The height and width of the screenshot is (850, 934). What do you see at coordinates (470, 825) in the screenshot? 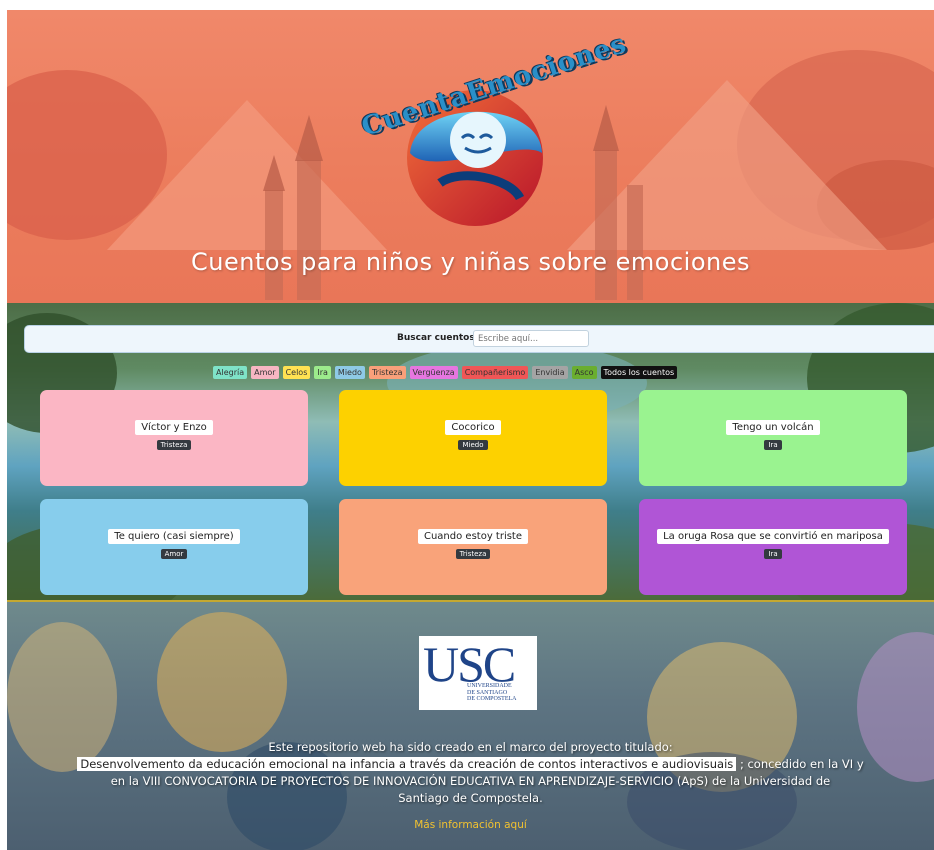
I see `more-info-link: Más información aquí` at bounding box center [470, 825].